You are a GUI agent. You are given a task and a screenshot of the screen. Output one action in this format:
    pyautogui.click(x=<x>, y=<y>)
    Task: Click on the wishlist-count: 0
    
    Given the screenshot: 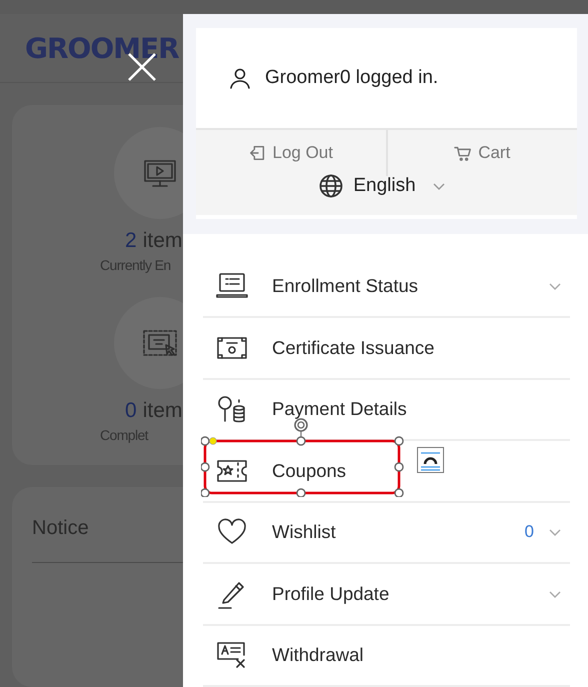 What is the action you would take?
    pyautogui.click(x=529, y=532)
    